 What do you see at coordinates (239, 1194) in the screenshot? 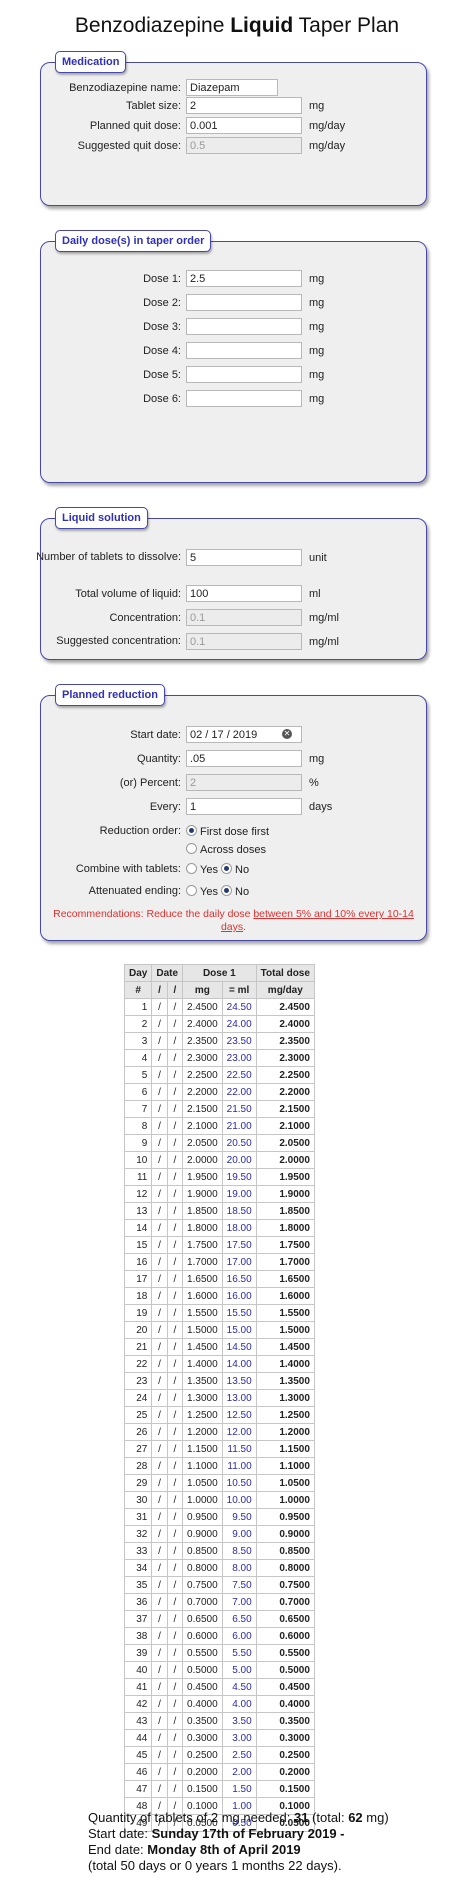
I see `dose-ml-cell: 19.00` at bounding box center [239, 1194].